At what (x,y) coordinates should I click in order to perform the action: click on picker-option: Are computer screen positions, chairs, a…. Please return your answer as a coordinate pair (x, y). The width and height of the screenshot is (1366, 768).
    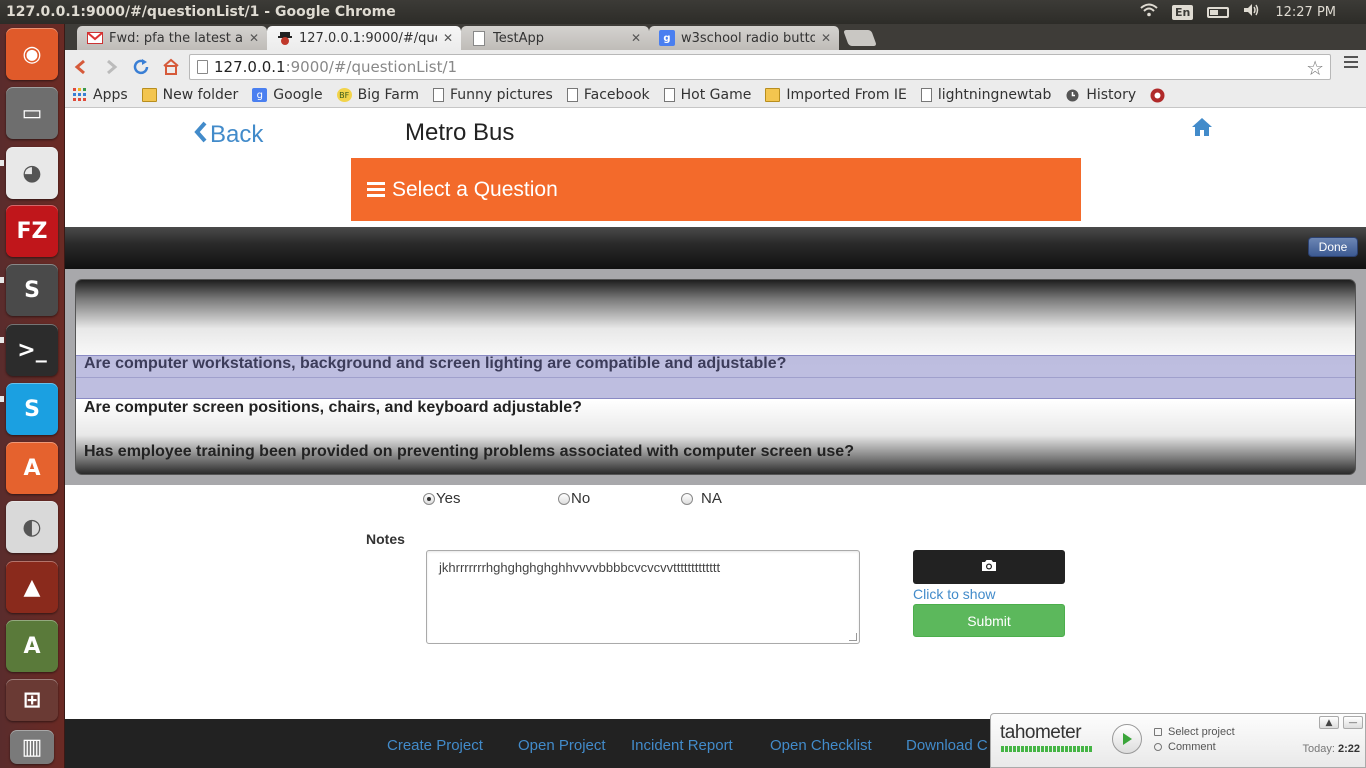
    Looking at the image, I should click on (333, 408).